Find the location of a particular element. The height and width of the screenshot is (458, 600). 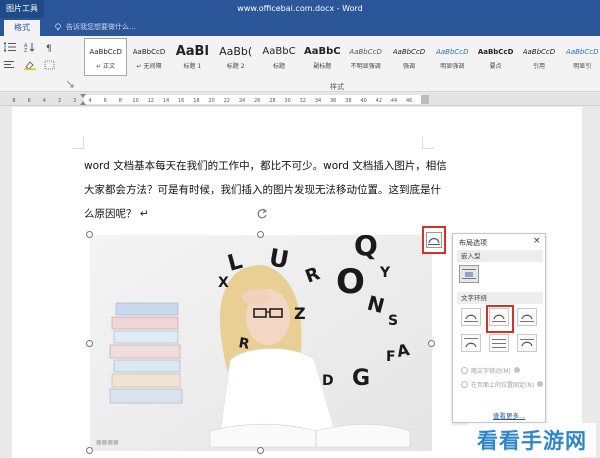

align-left-icon is located at coordinates (10, 65).